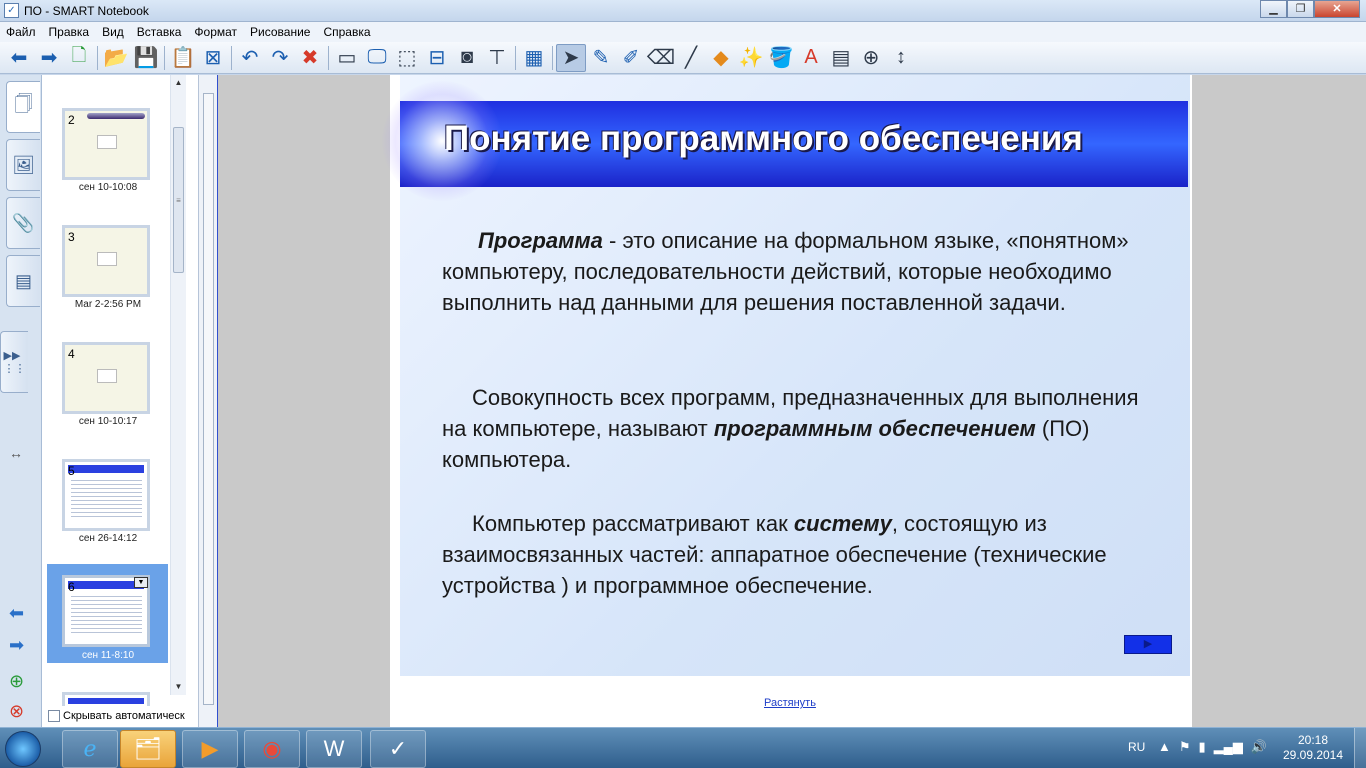 Image resolution: width=1366 pixels, height=768 pixels. I want to click on line-icon: ╱, so click(691, 58).